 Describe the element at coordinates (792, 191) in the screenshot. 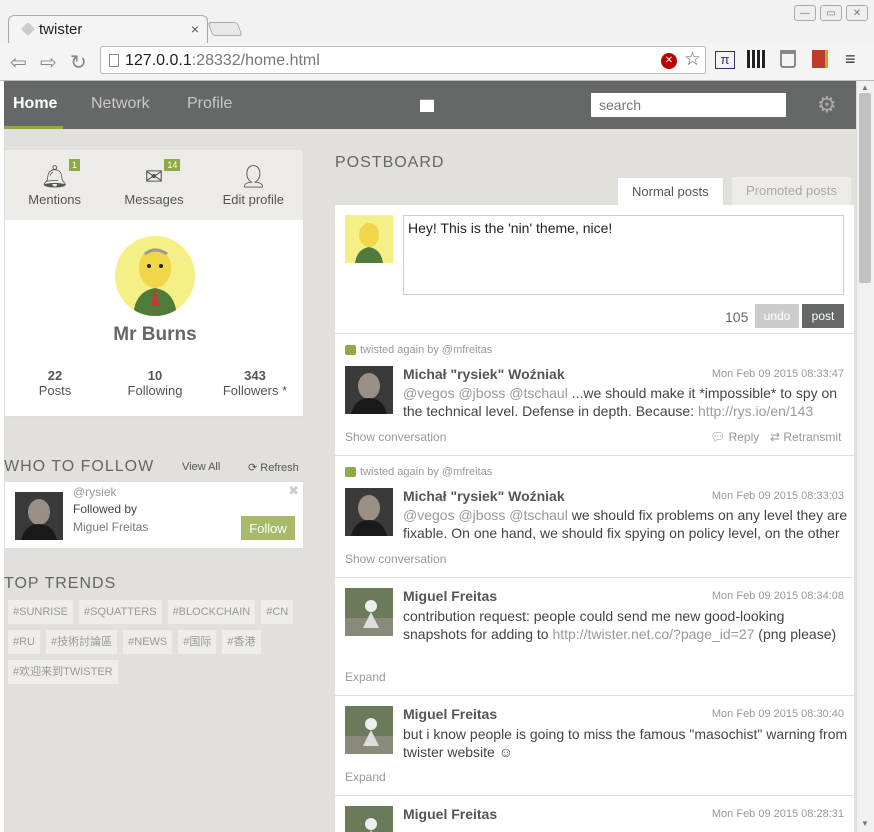

I see `tab-promoted-posts: Promoted posts` at that location.